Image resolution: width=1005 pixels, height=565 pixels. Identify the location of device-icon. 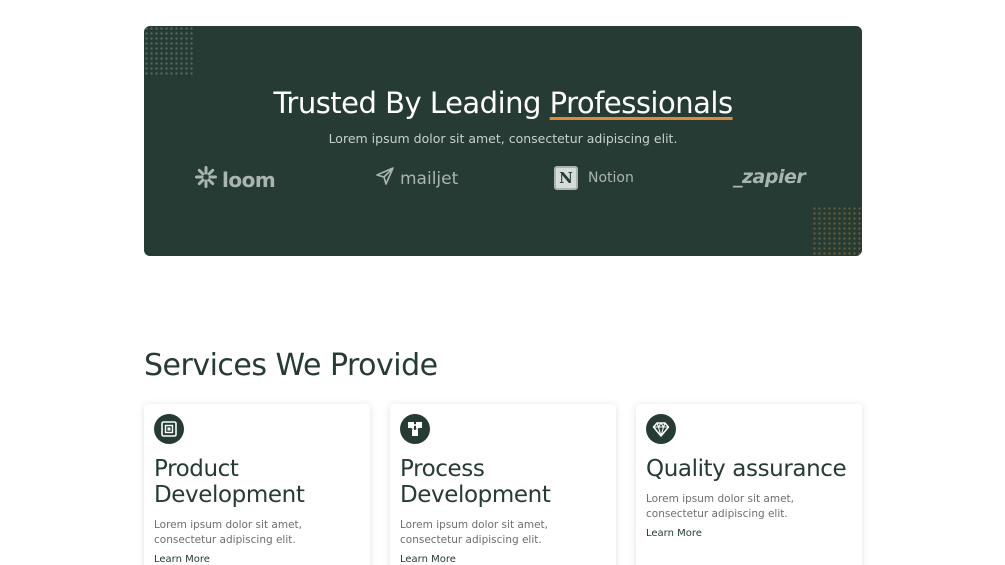
(169, 429).